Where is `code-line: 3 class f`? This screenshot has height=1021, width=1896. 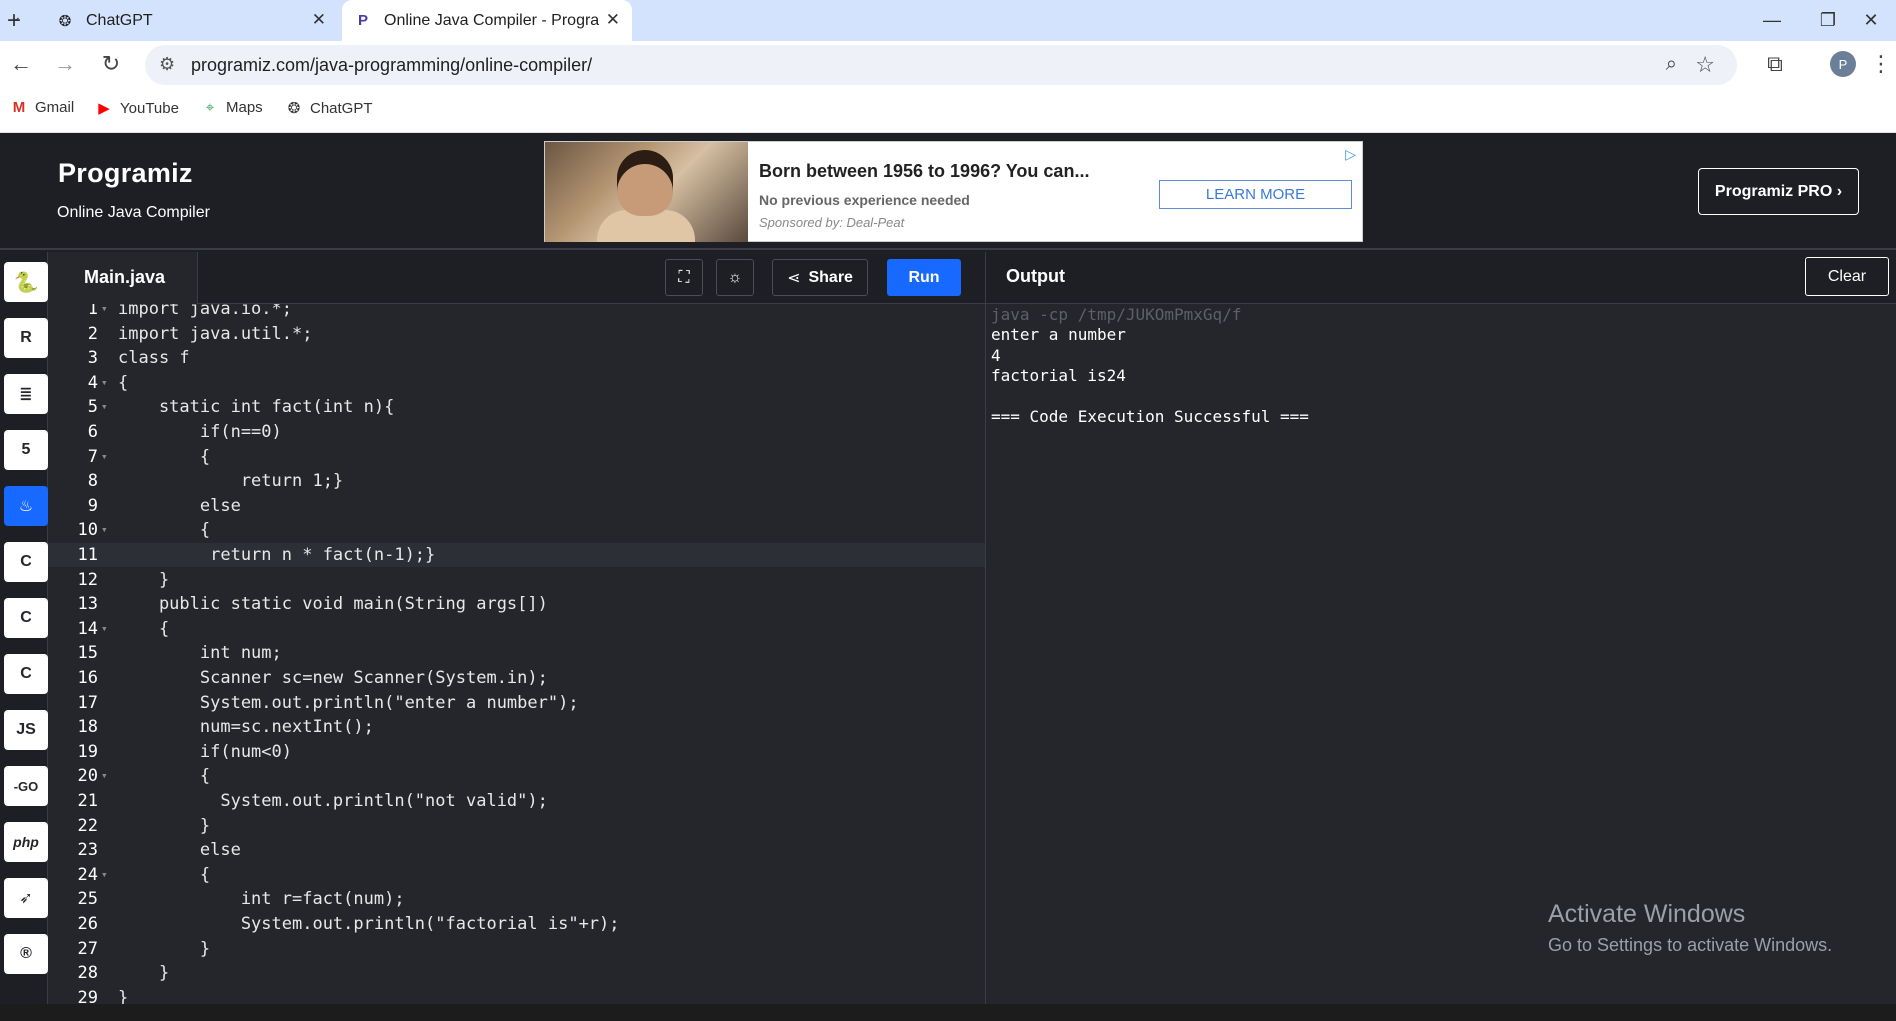
code-line: 3 class f is located at coordinates (516, 358).